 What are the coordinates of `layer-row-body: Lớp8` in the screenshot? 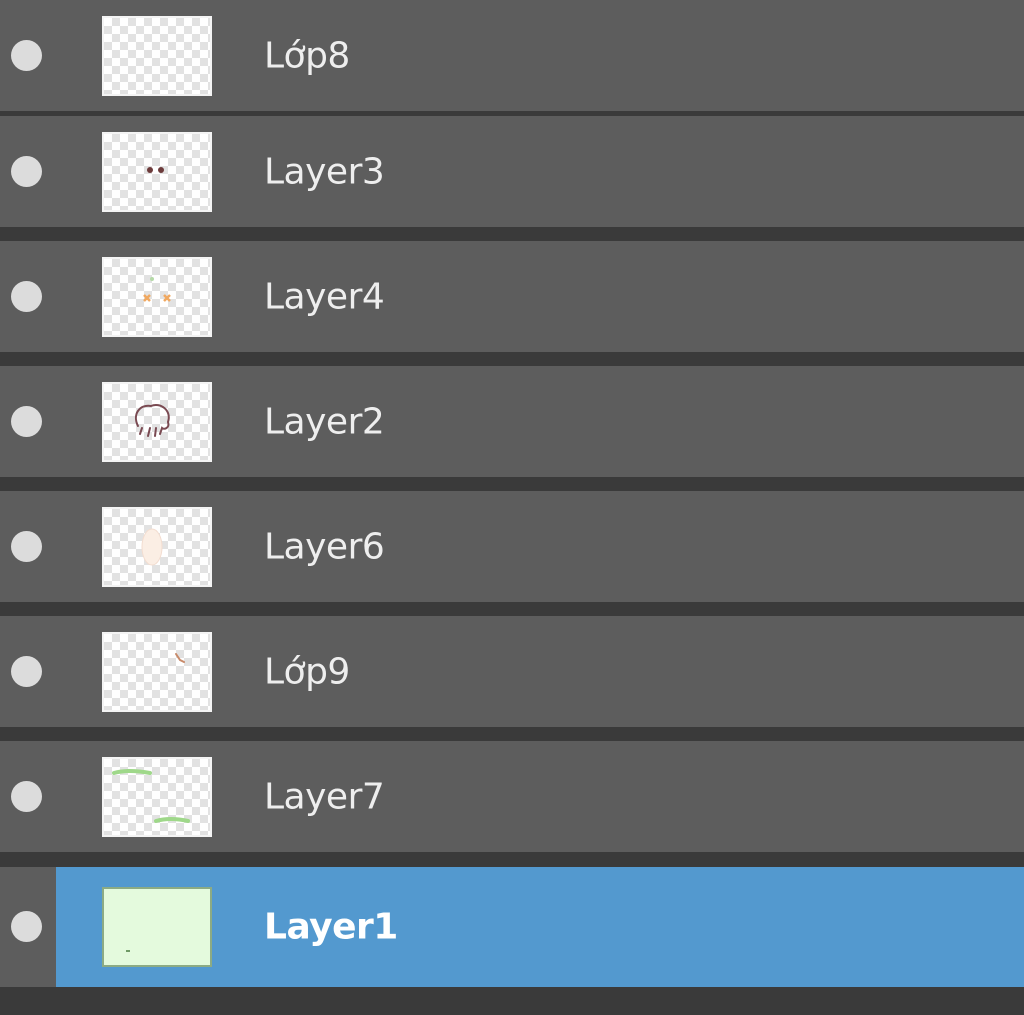 It's located at (540, 55).